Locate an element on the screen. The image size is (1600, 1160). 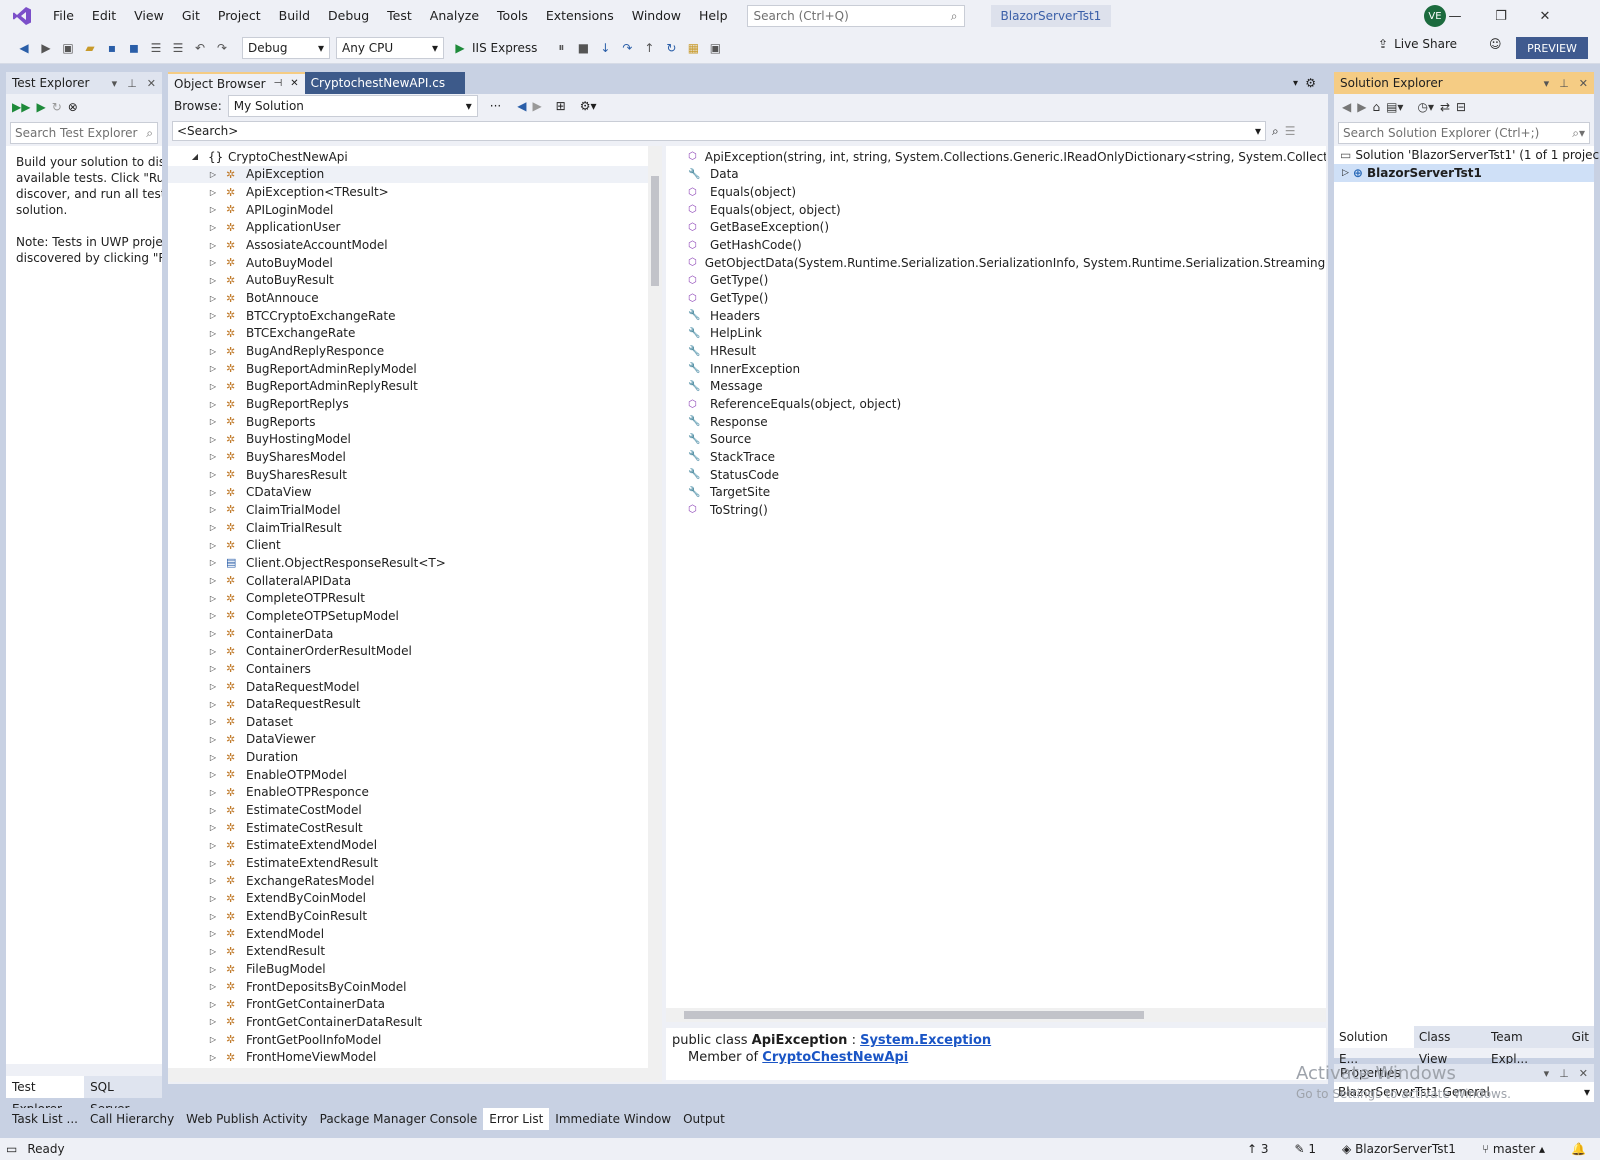
type-node: ▷ ✲ BuySharesResult is located at coordinates (415, 475).